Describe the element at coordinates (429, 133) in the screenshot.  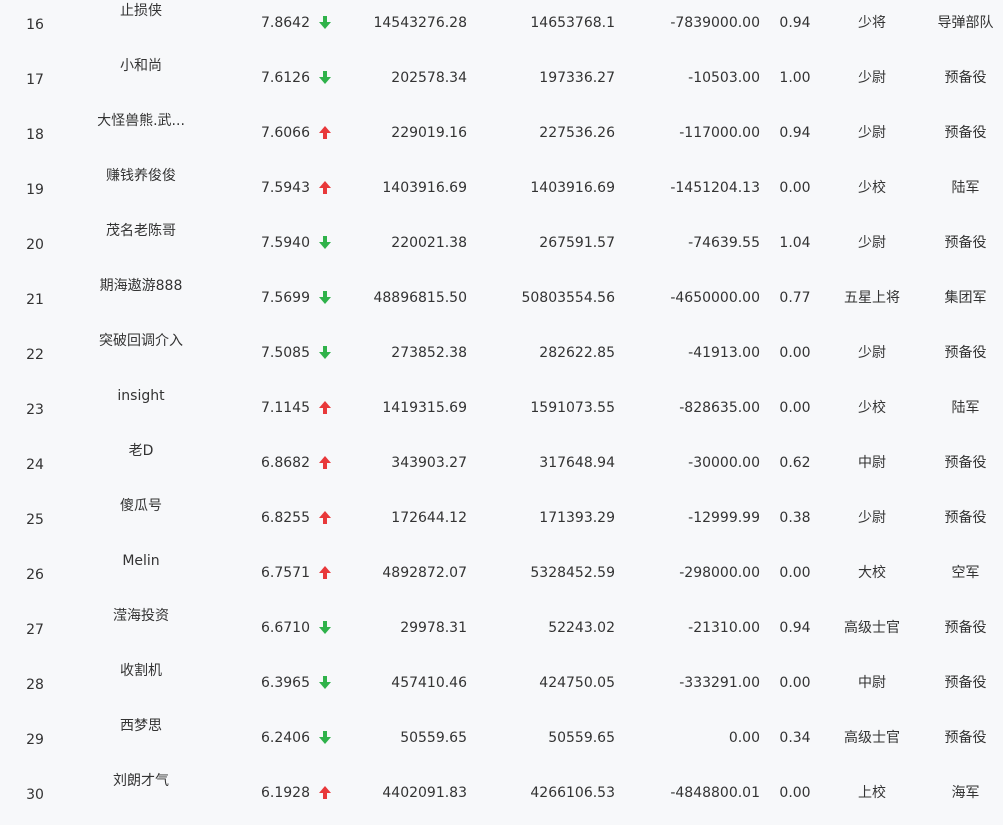
I see `value-1: 229019.16` at that location.